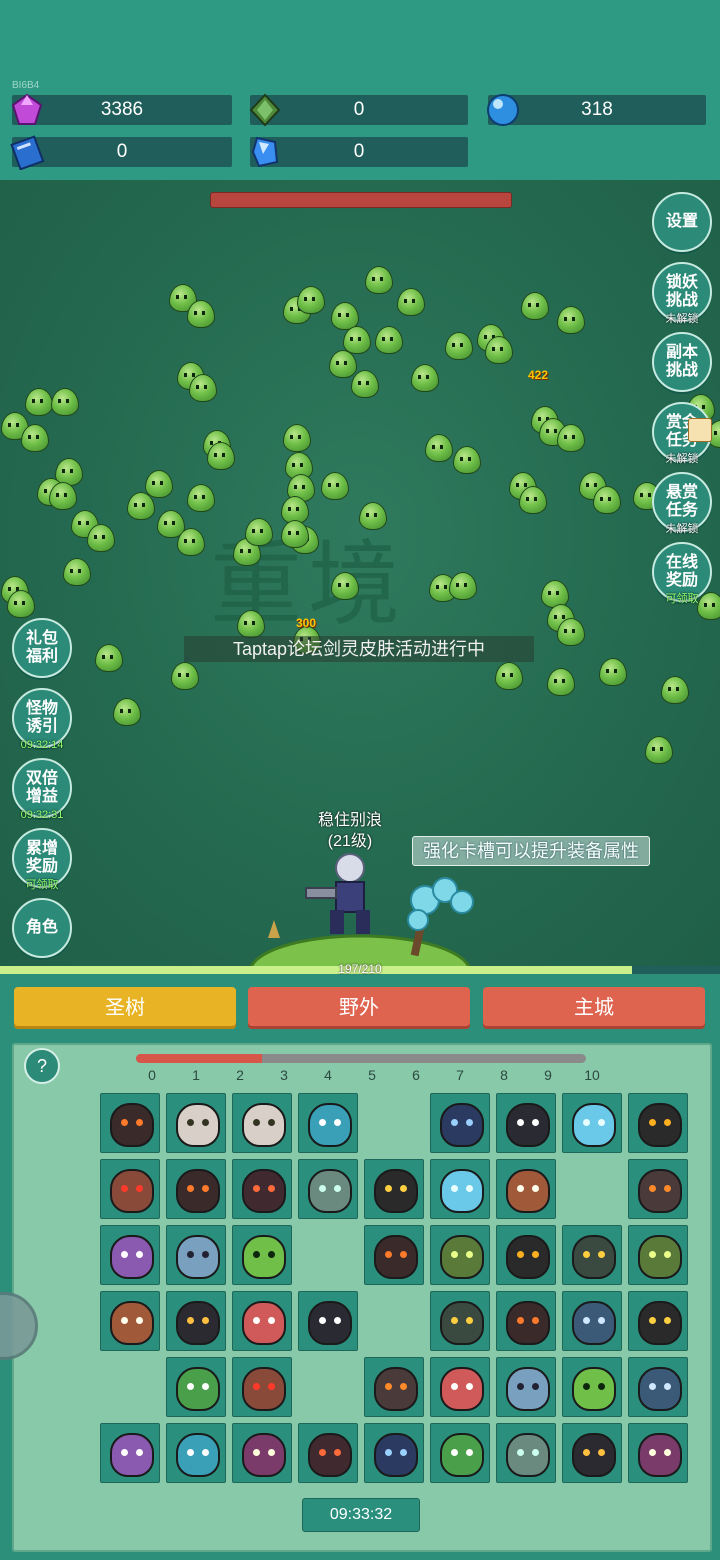  Describe the element at coordinates (682, 503) in the screenshot. I see `bounty-reward-button: 悬赏 任务 未解锁` at that location.